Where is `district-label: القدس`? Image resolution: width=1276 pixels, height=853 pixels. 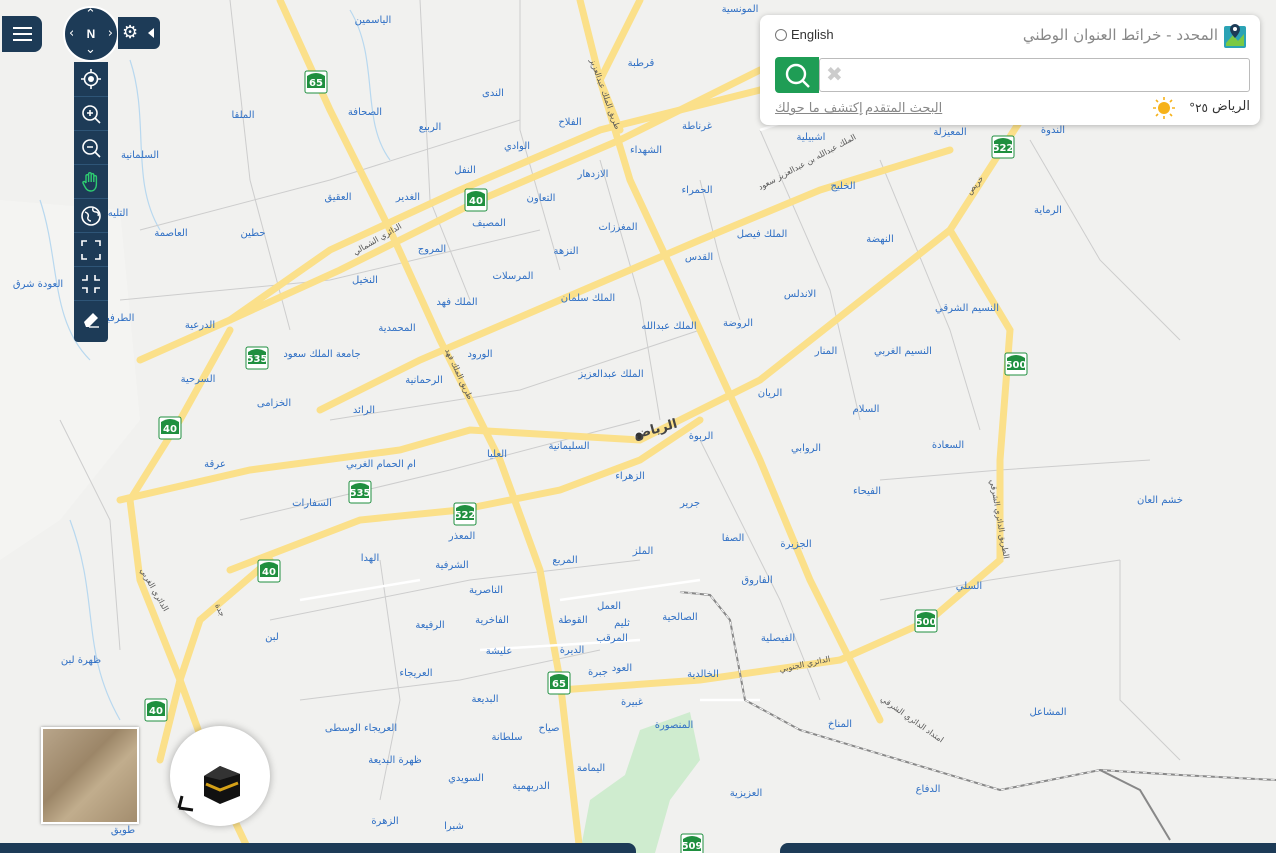
district-label: القدس is located at coordinates (699, 257).